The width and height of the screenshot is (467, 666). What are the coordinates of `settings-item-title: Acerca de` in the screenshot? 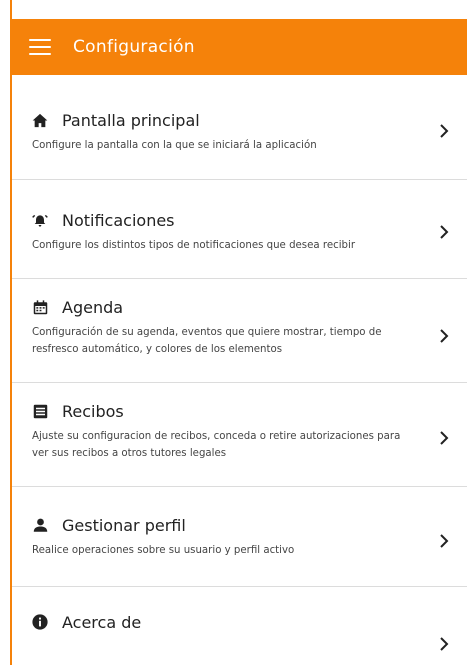 It's located at (102, 622).